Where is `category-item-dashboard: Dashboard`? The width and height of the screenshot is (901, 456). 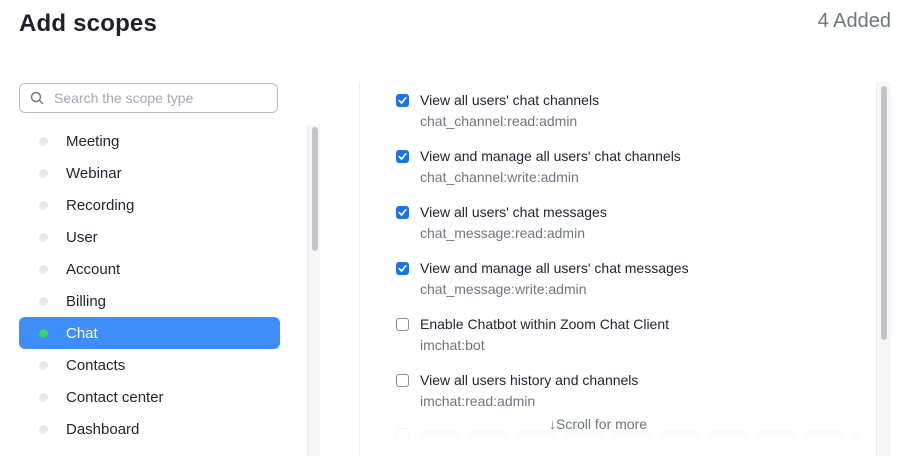
category-item-dashboard: Dashboard is located at coordinates (149, 429).